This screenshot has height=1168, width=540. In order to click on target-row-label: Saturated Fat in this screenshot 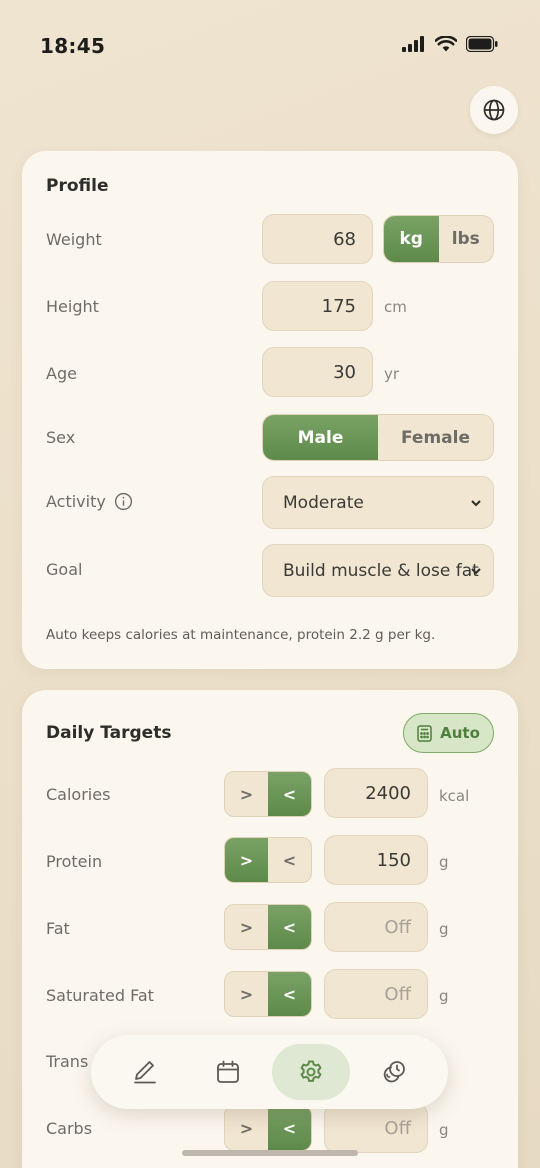, I will do `click(100, 995)`.